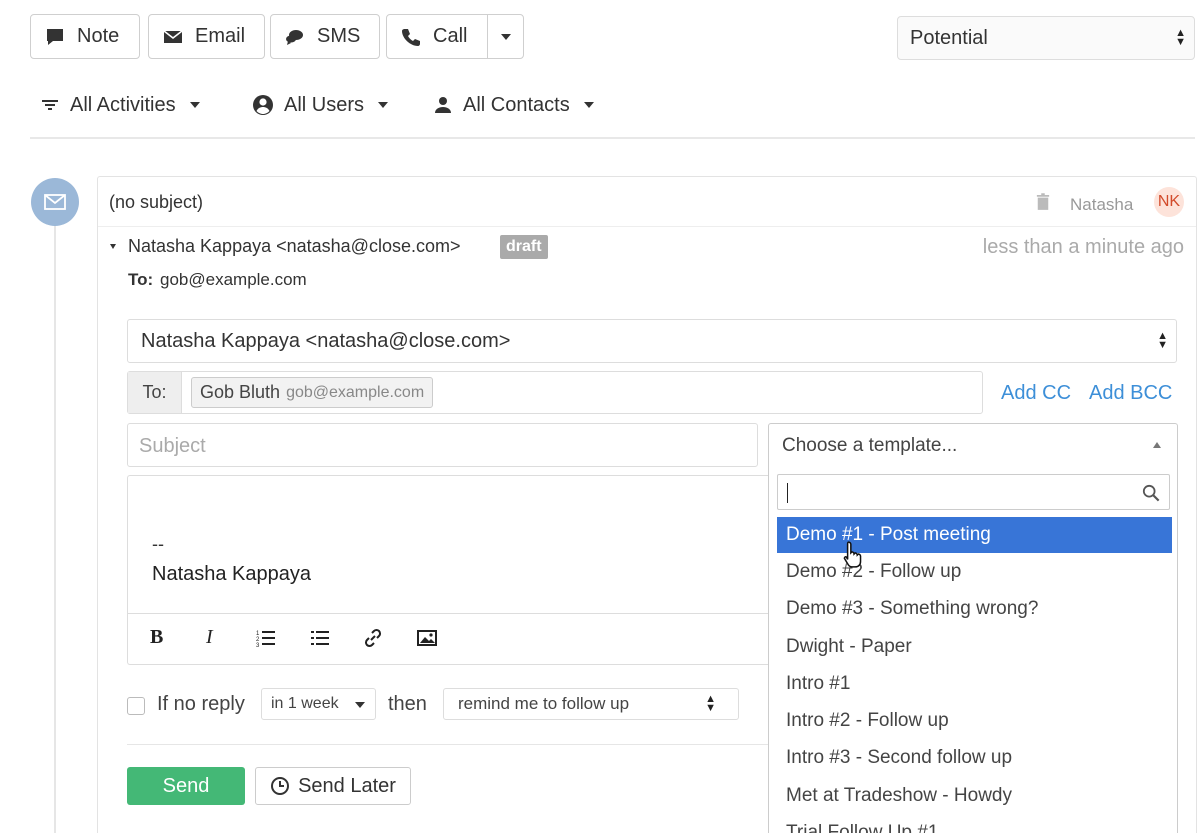 The image size is (1200, 833). What do you see at coordinates (427, 638) in the screenshot?
I see `image-icon` at bounding box center [427, 638].